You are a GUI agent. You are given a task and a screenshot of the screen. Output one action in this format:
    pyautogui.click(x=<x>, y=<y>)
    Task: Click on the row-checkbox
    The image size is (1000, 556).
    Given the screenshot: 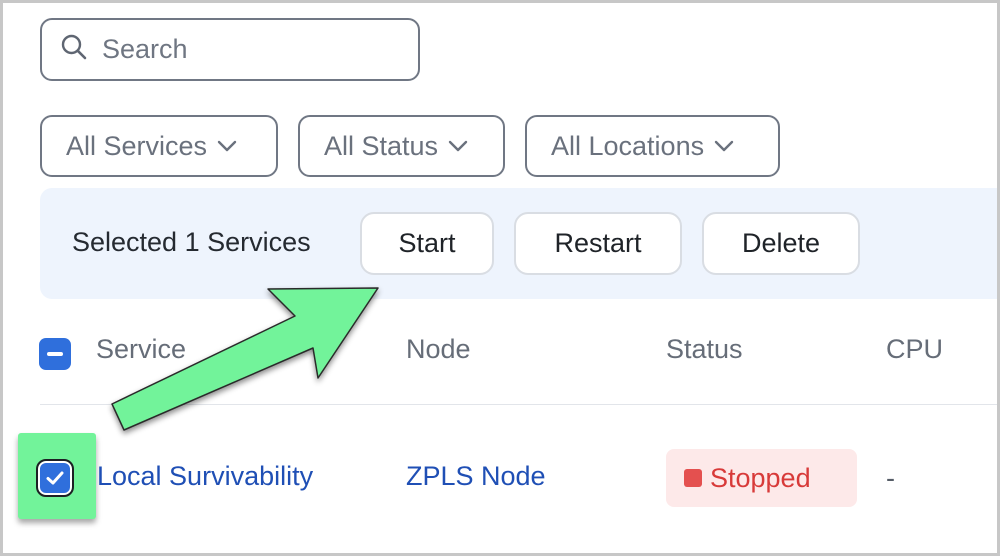 What is the action you would take?
    pyautogui.click(x=55, y=478)
    